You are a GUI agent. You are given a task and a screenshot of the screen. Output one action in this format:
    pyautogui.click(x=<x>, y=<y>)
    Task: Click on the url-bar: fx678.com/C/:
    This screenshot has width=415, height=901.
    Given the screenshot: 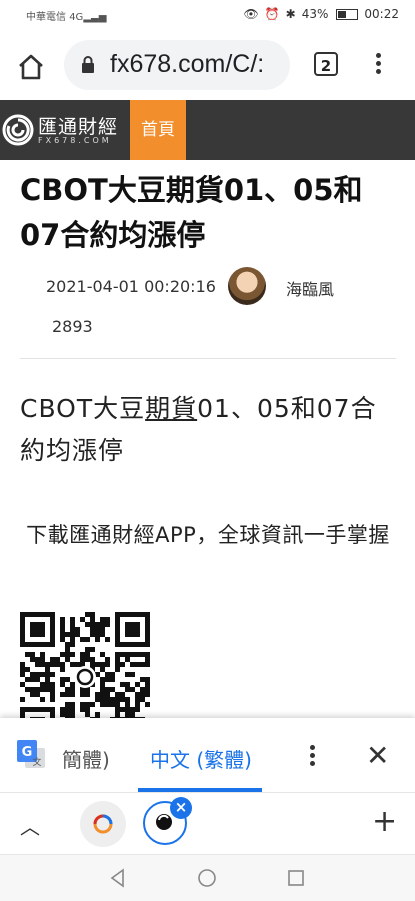 What is the action you would take?
    pyautogui.click(x=177, y=65)
    